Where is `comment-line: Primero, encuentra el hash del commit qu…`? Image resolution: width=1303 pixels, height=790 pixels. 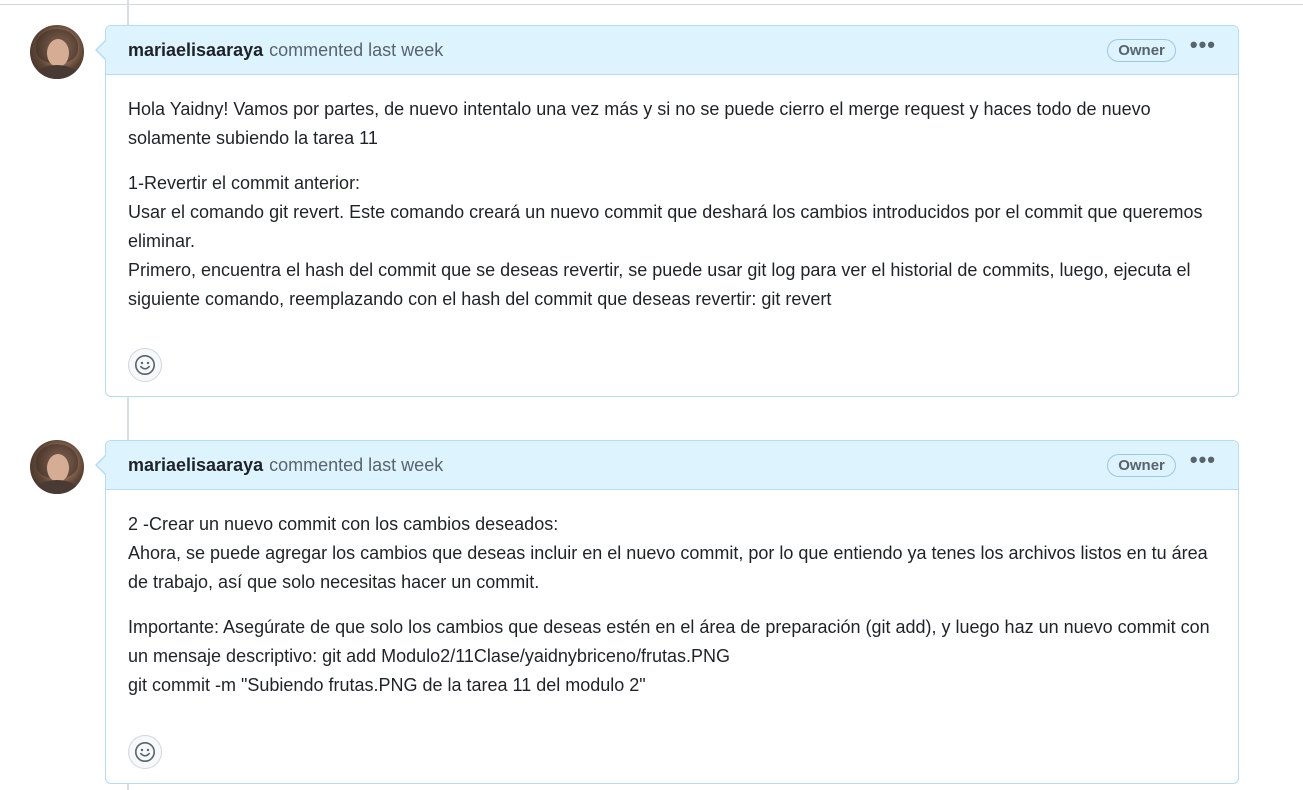
comment-line: Primero, encuentra el hash del commit qu… is located at coordinates (659, 284).